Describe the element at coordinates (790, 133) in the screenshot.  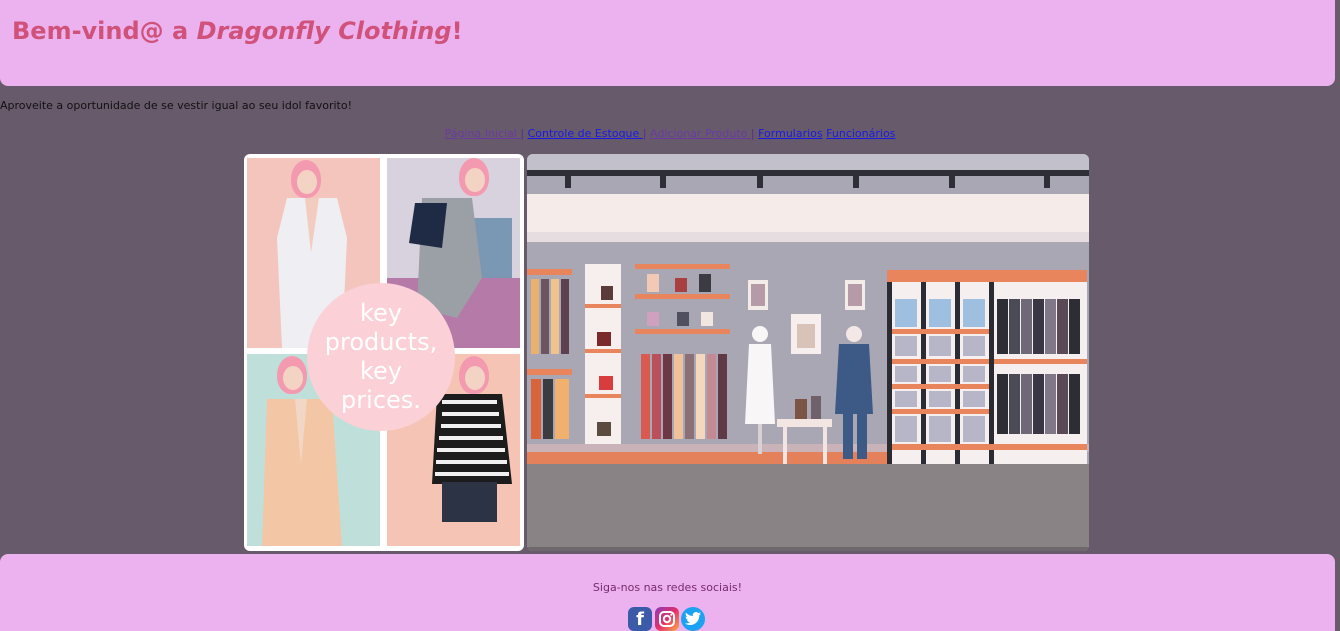
I see `nav-link-forms: Formularios` at that location.